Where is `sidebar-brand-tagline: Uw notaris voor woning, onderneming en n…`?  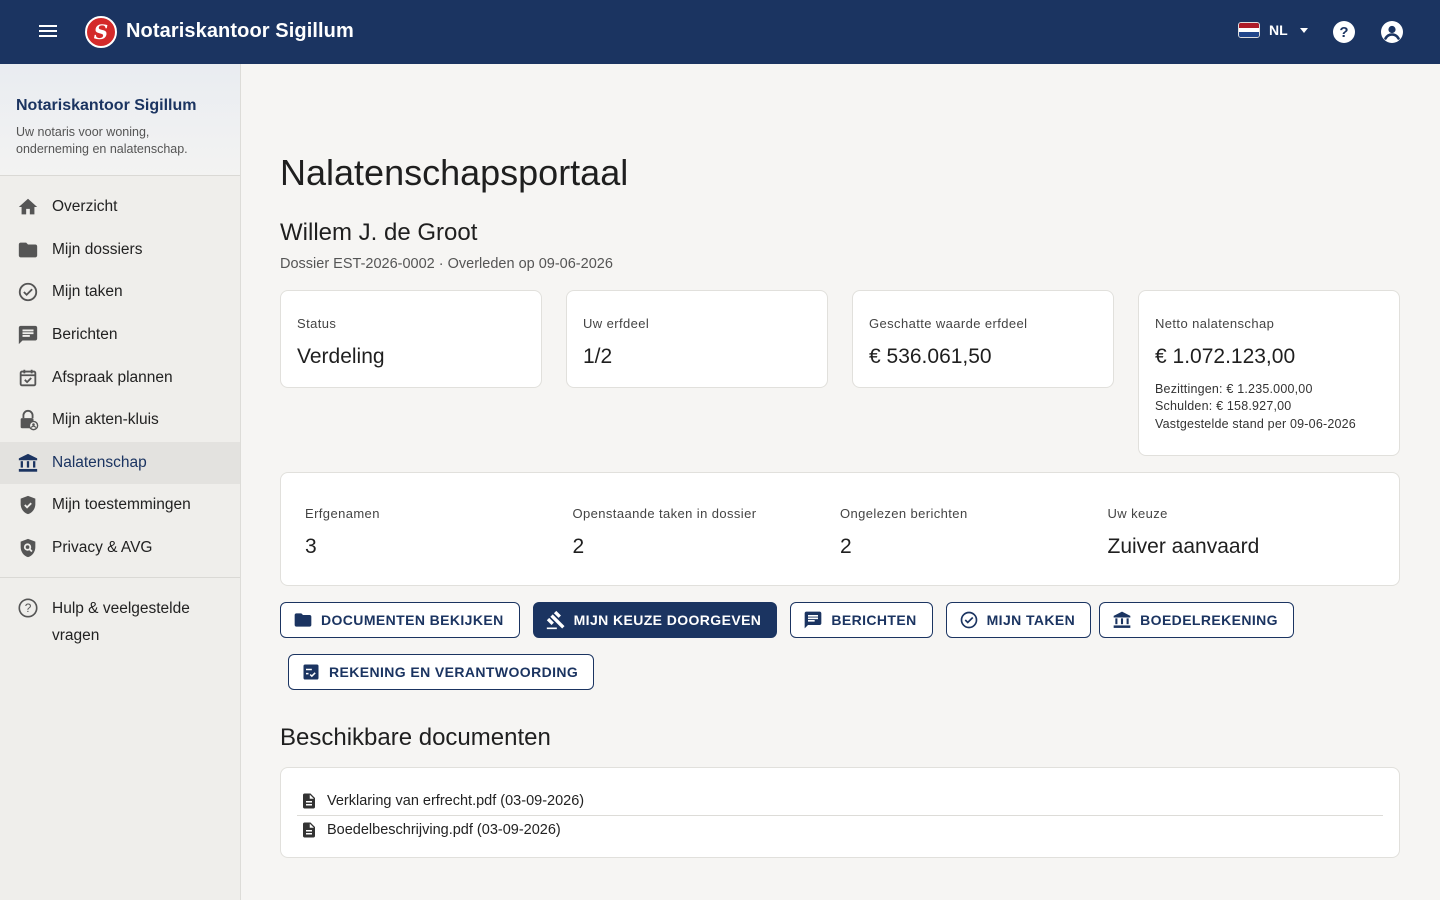
sidebar-brand-tagline: Uw notaris voor woning, onderneming en n… is located at coordinates (102, 140).